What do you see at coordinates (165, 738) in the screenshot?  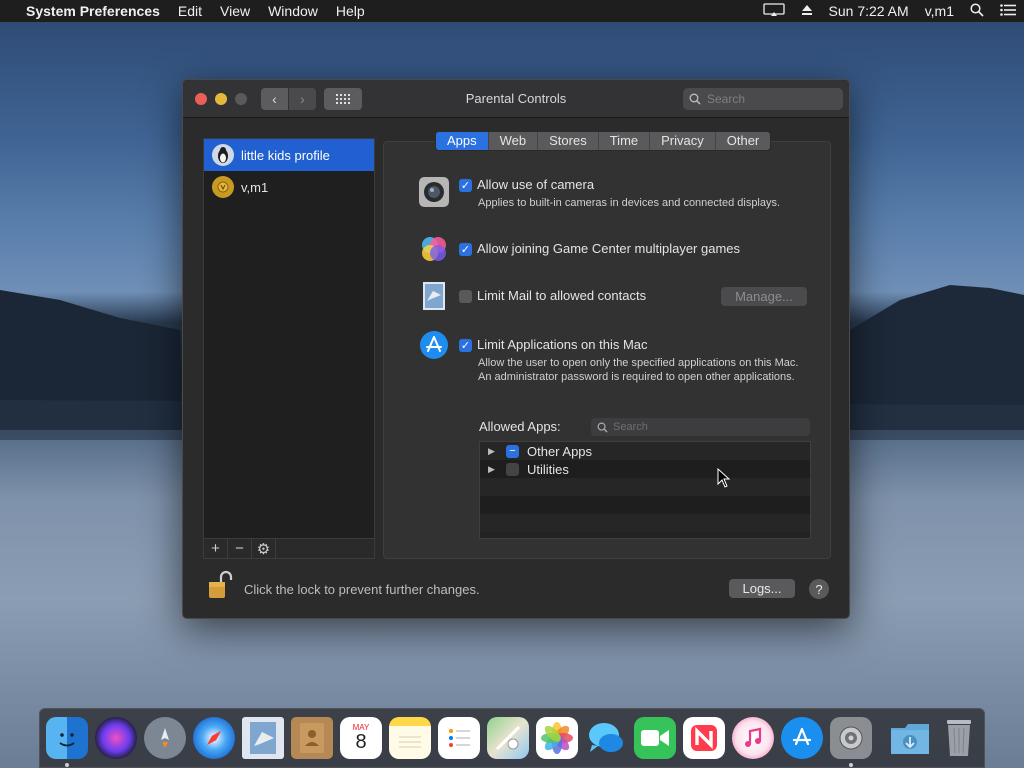 I see `launchpad-icon` at bounding box center [165, 738].